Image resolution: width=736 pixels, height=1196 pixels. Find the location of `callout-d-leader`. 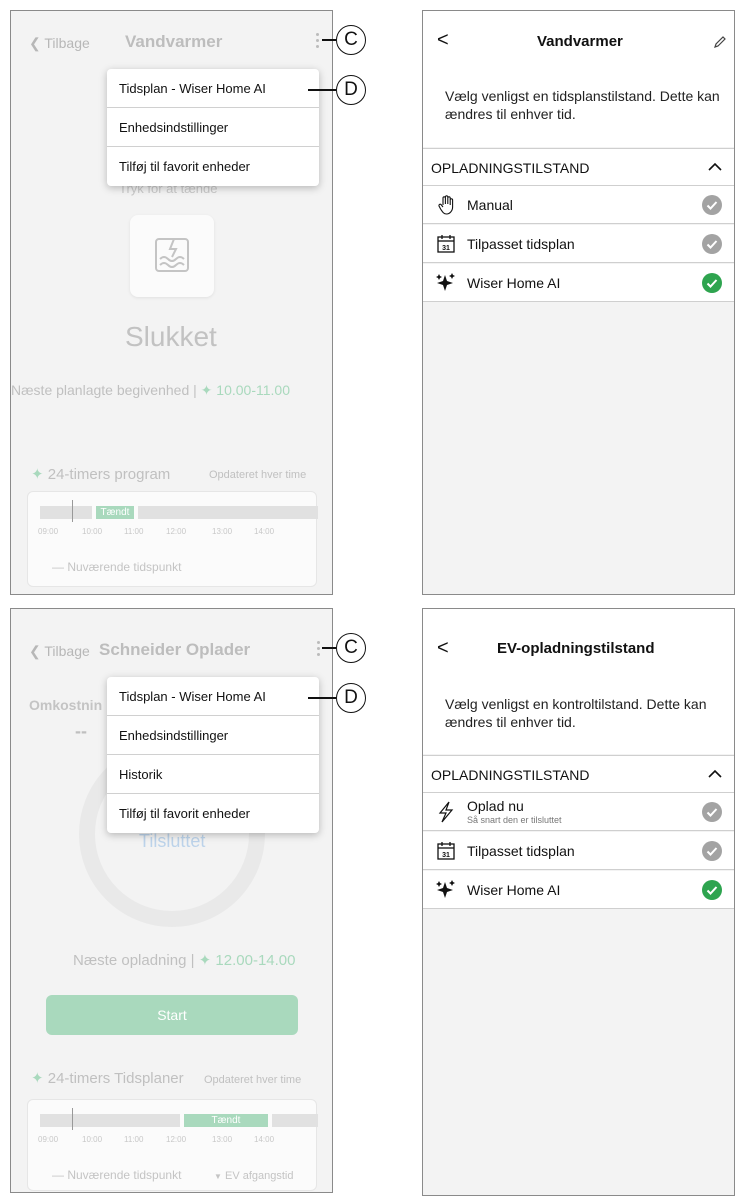

callout-d-leader is located at coordinates (322, 698).